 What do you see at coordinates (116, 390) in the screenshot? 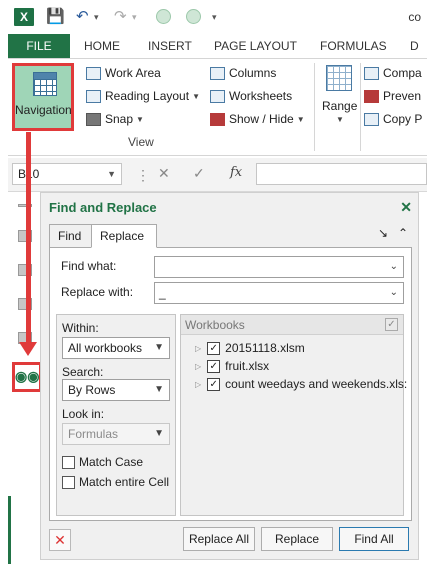
I see `search-select: By Rows ▼` at bounding box center [116, 390].